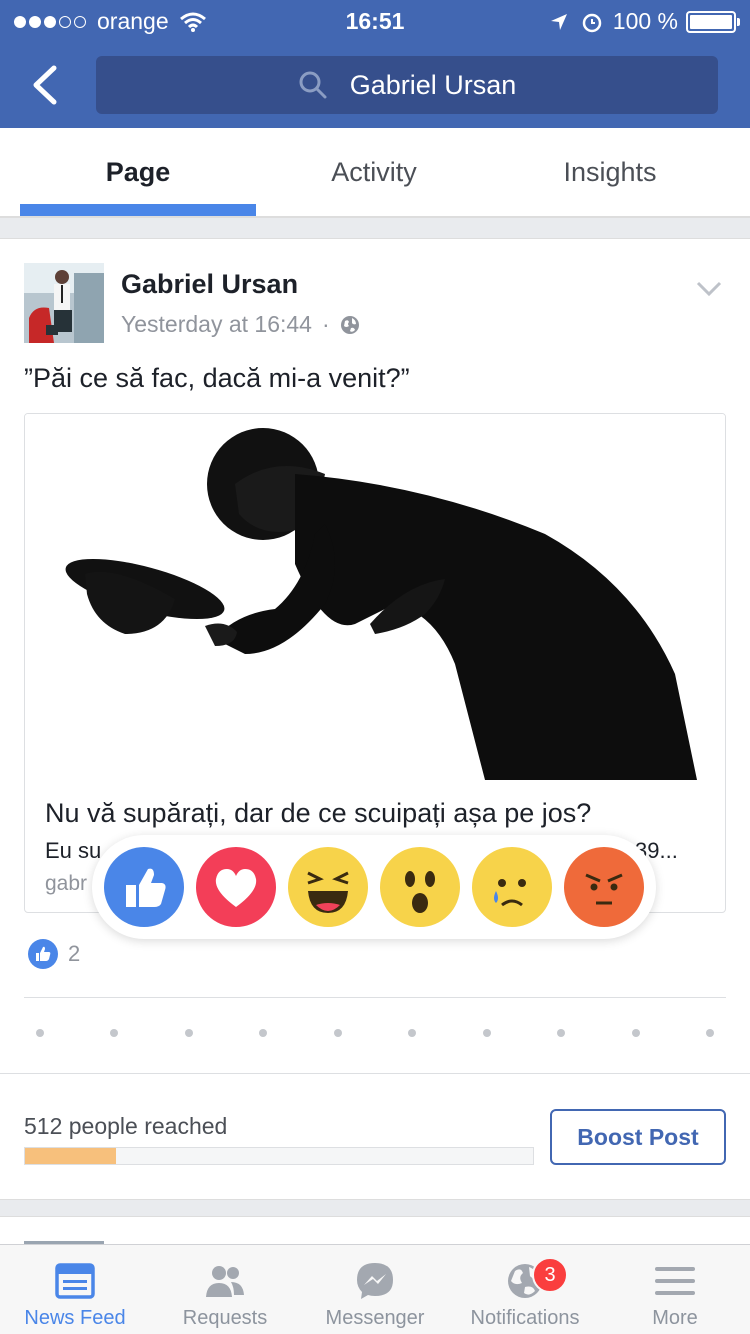  Describe the element at coordinates (375, 1073) in the screenshot. I see `insights-divider` at that location.